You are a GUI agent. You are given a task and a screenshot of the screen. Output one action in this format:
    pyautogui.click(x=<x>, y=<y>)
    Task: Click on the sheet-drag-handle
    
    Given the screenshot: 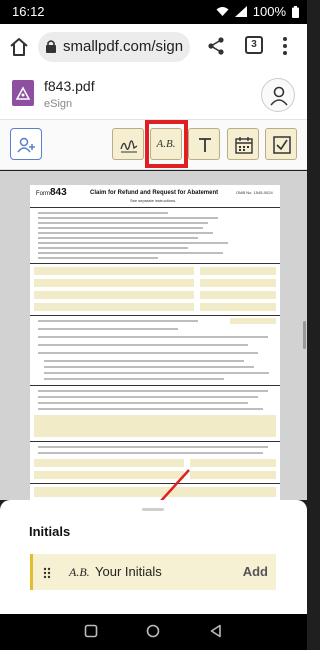 What is the action you would take?
    pyautogui.click(x=153, y=509)
    